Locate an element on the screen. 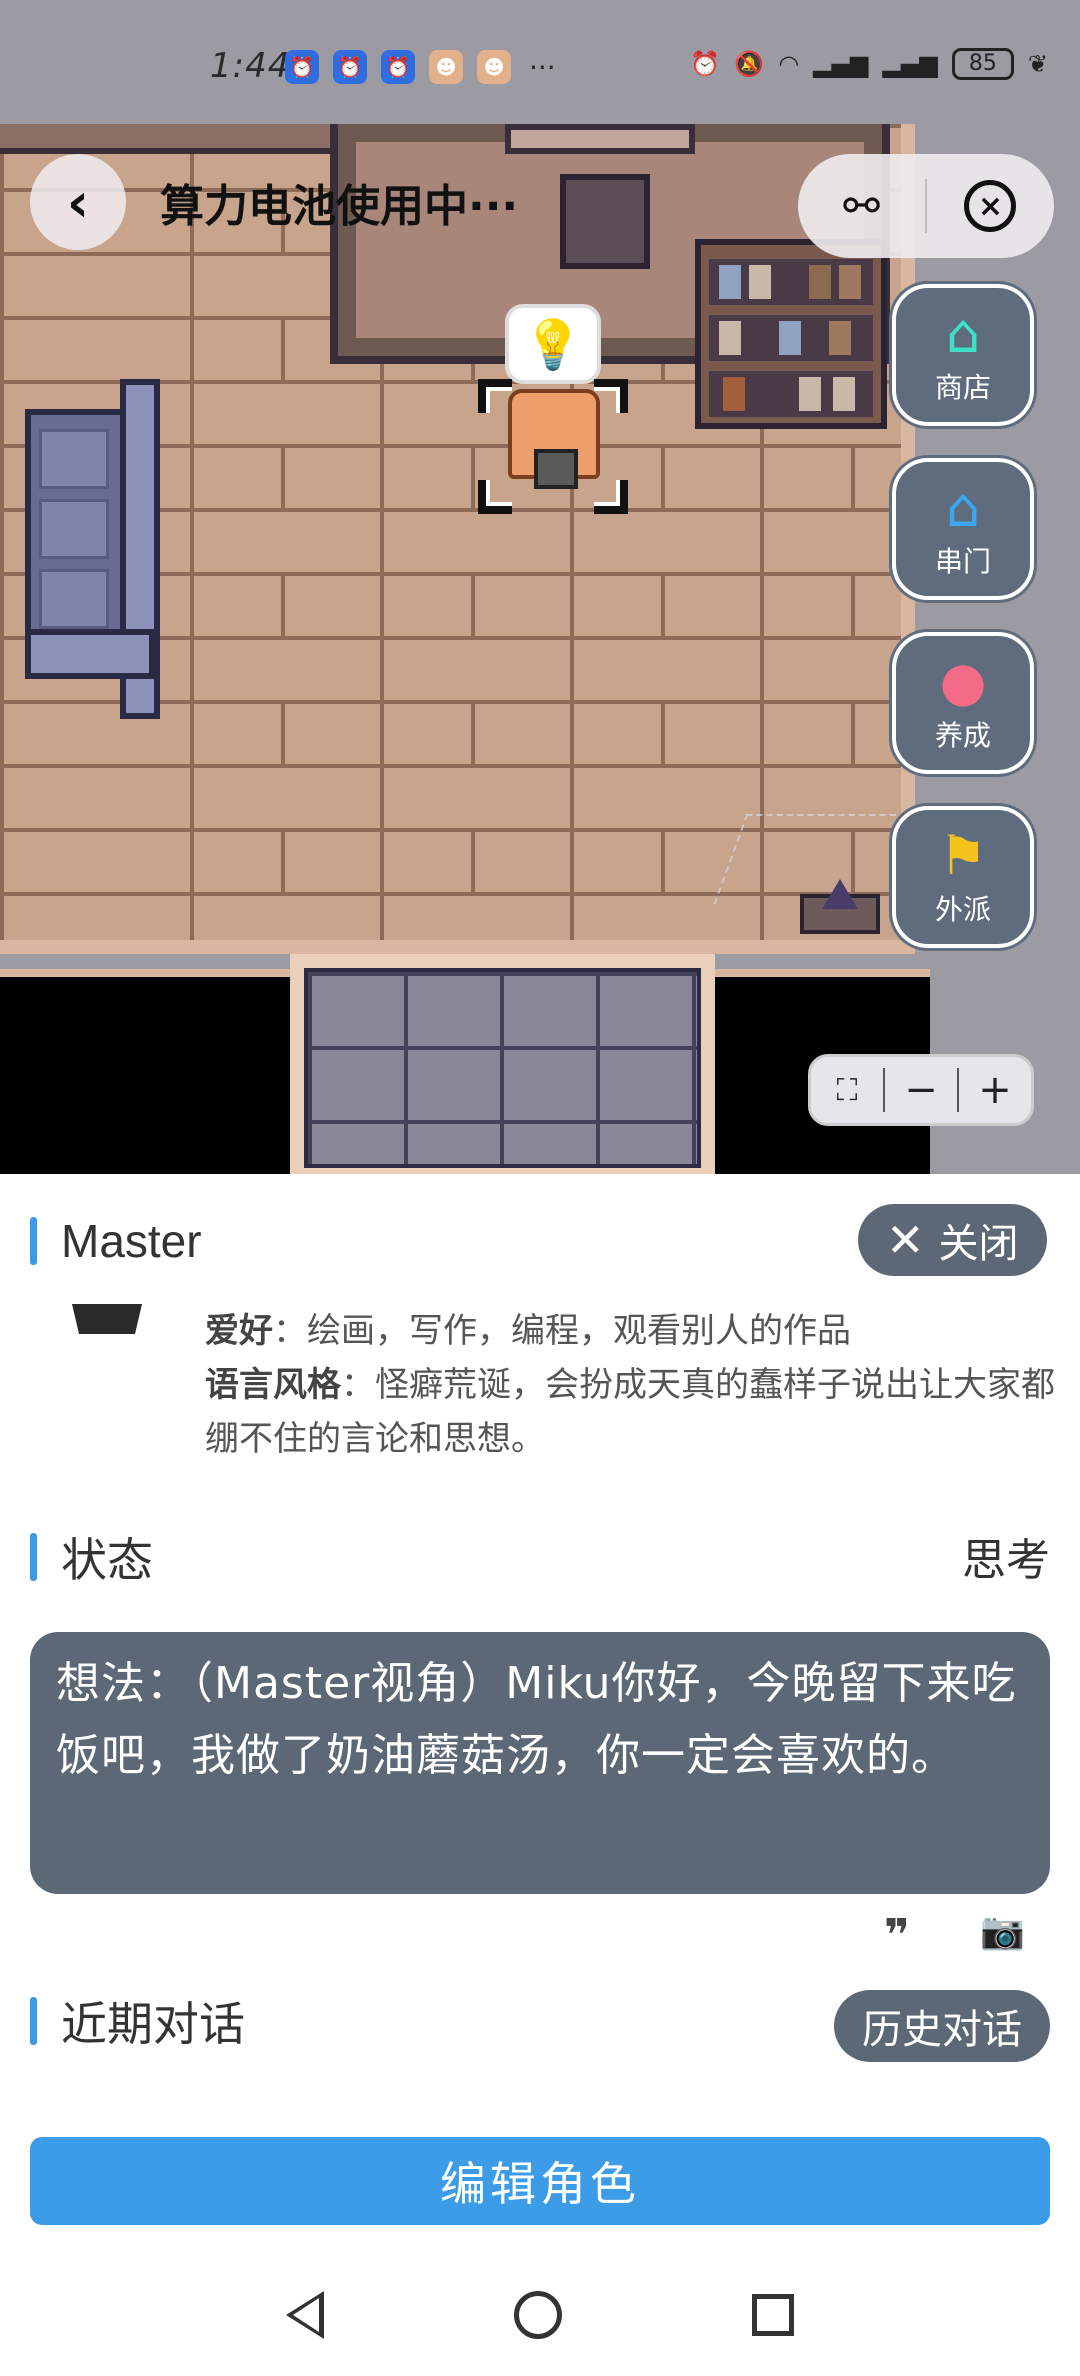  avatar is located at coordinates (107, 1319).